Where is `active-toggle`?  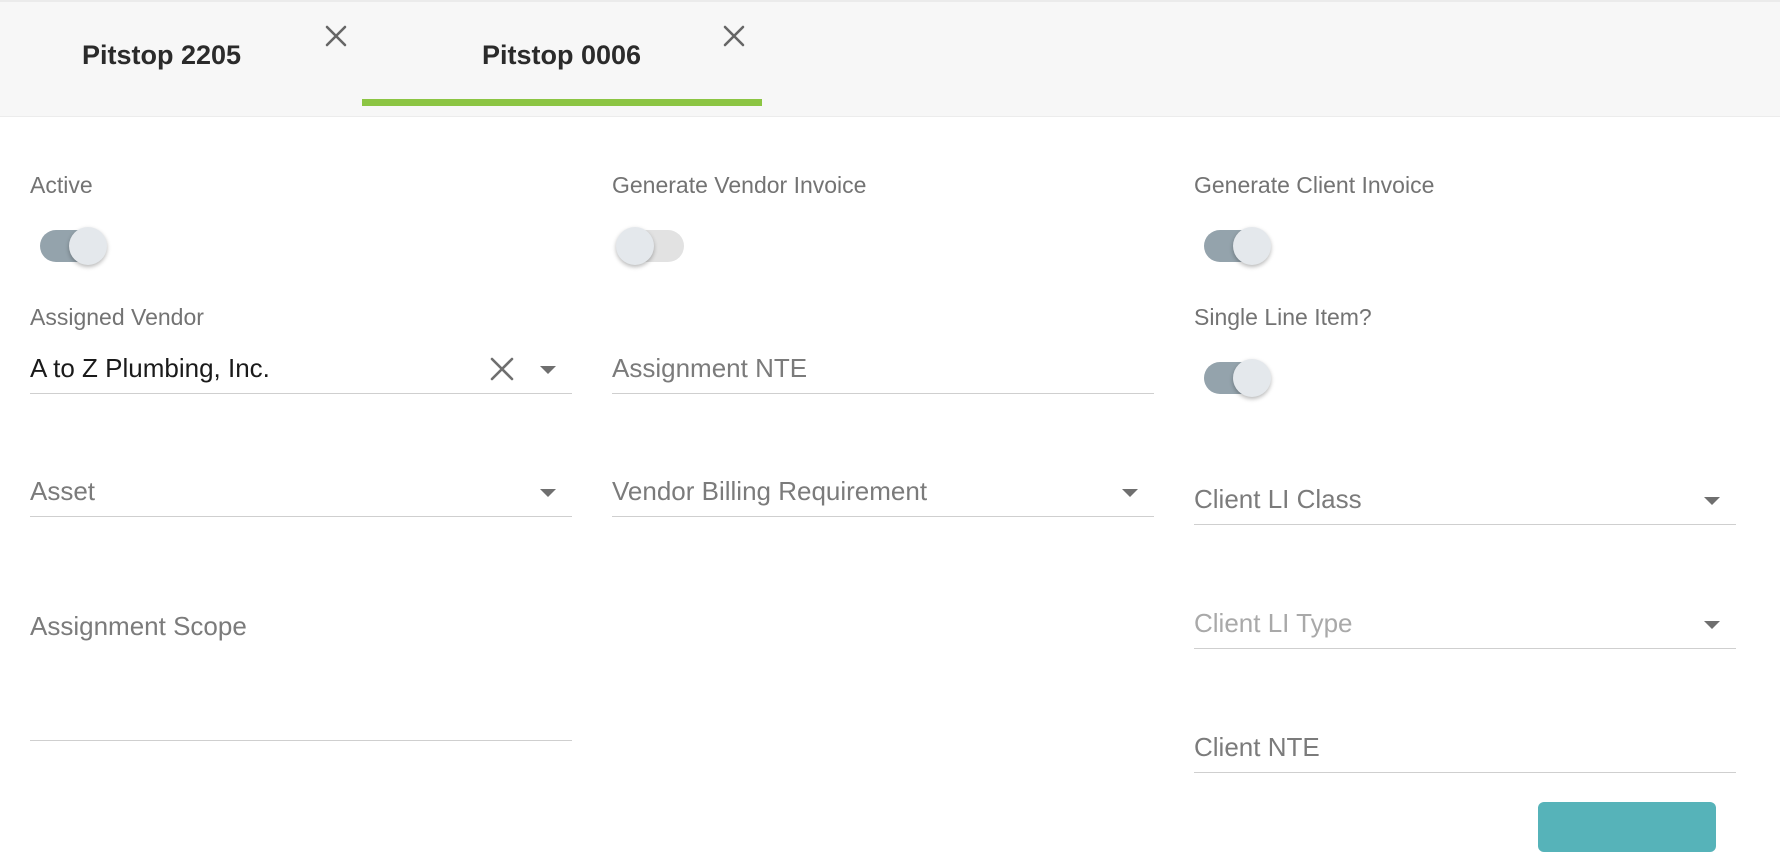 active-toggle is located at coordinates (68, 242).